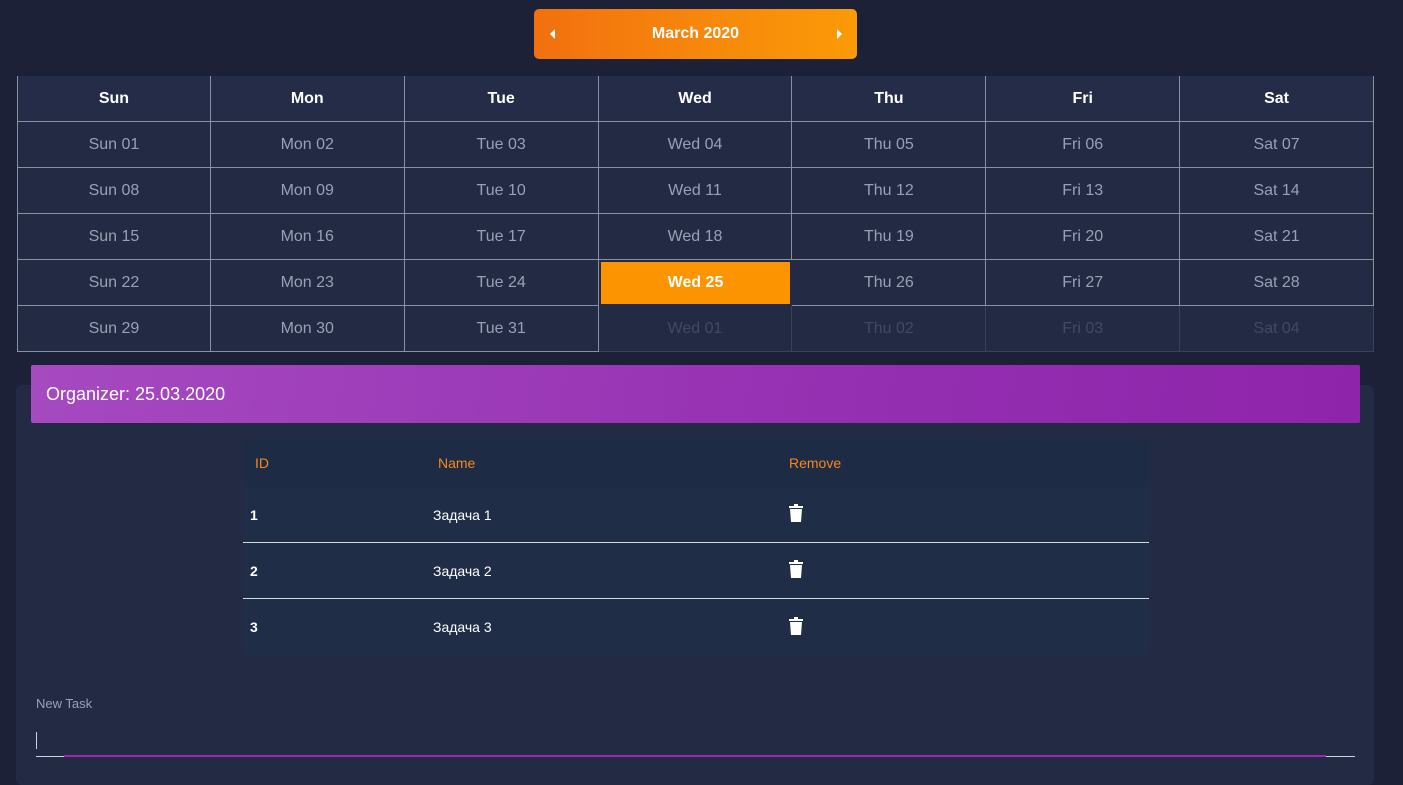 The image size is (1403, 785). I want to click on calendar-day: Fri 06, so click(1083, 145).